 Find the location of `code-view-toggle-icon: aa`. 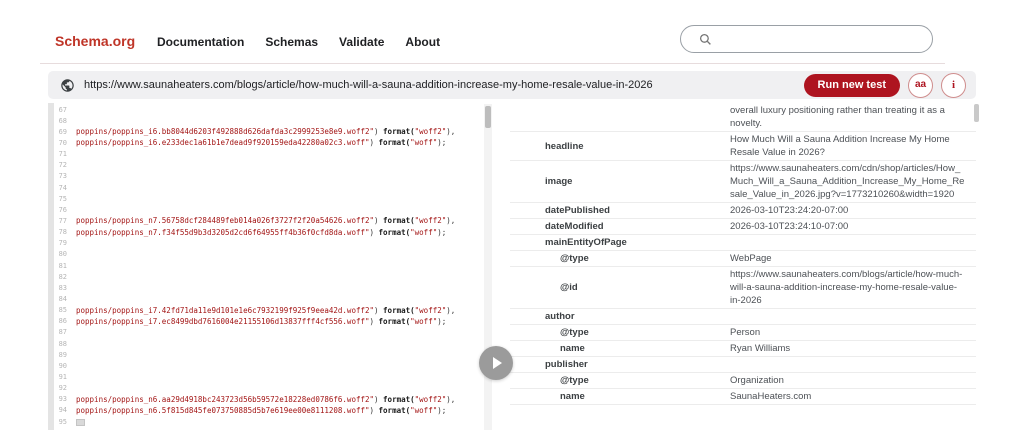

code-view-toggle-icon: aa is located at coordinates (920, 85).